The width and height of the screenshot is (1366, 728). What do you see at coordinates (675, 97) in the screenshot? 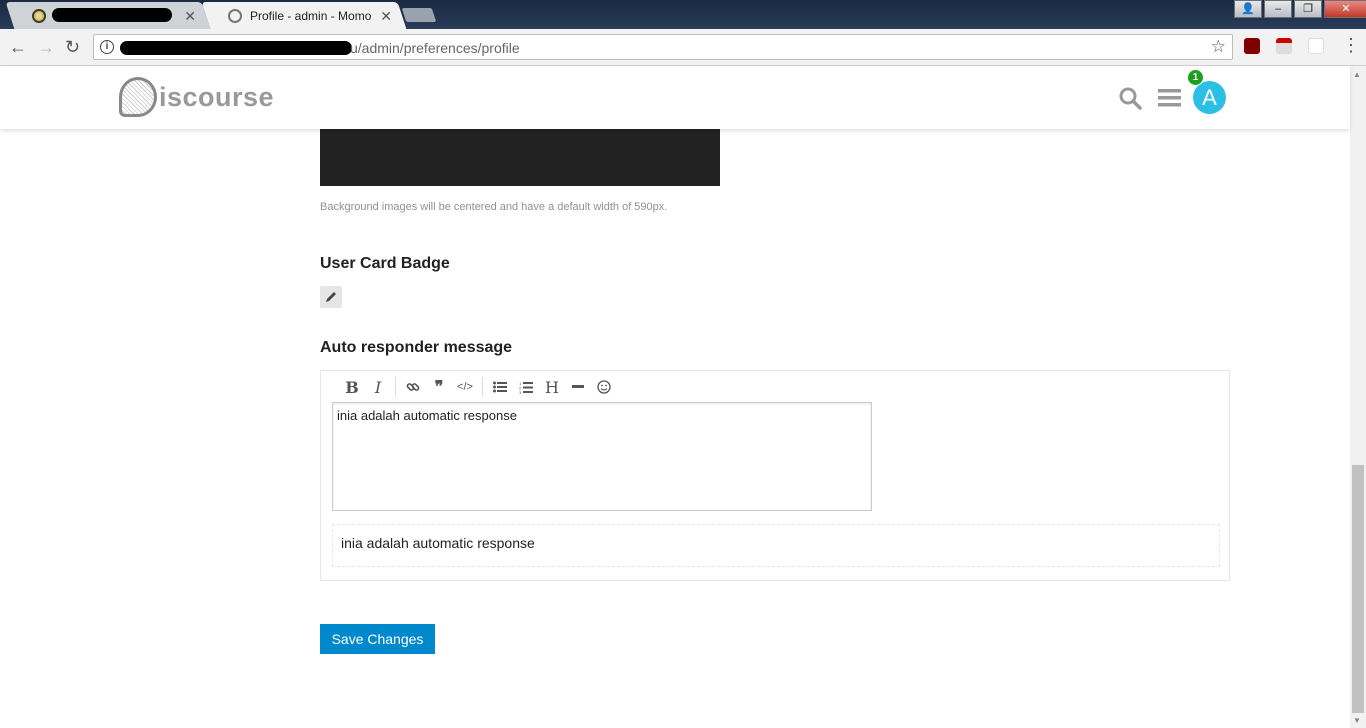
I see `site-header: iscourse 1 A` at bounding box center [675, 97].